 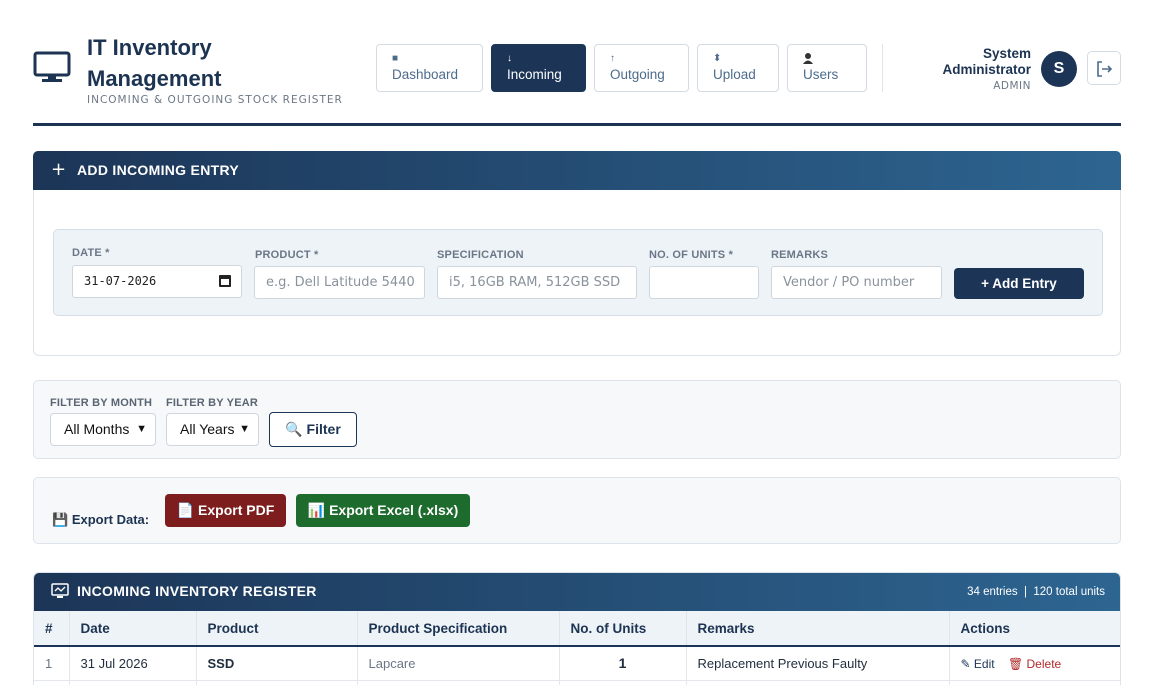 I want to click on year-label: FILTER BY YEAR, so click(x=212, y=403).